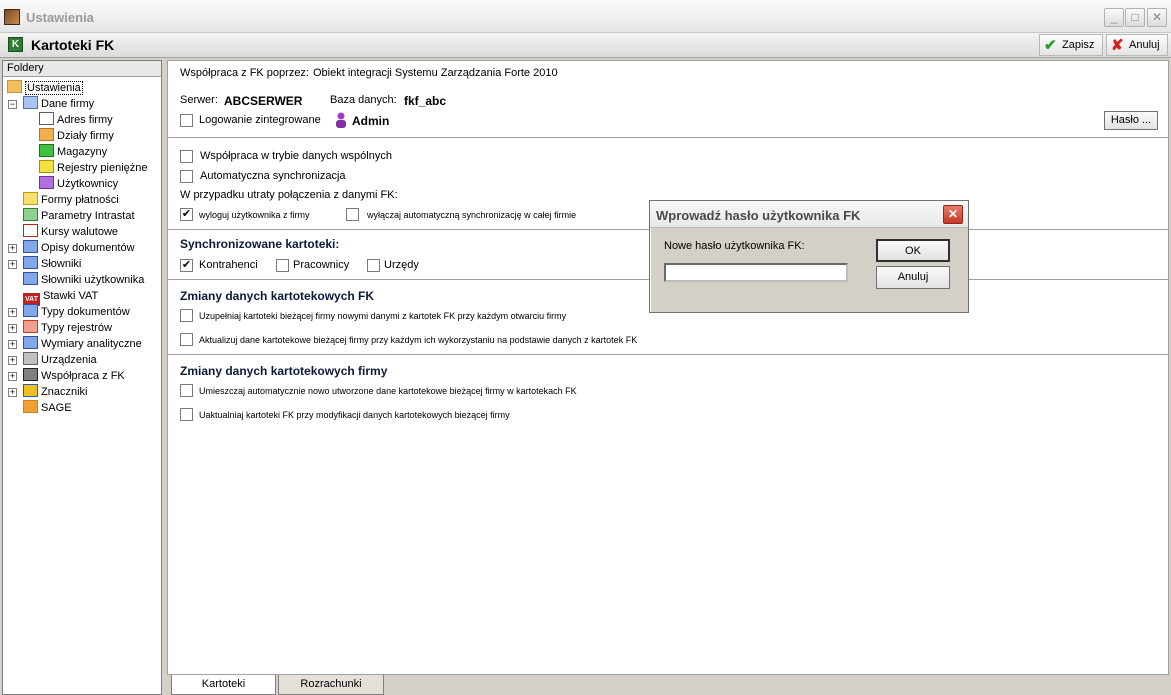 The image size is (1171, 695). Describe the element at coordinates (69, 360) in the screenshot. I see `folder-item-label: Urządzenia` at that location.